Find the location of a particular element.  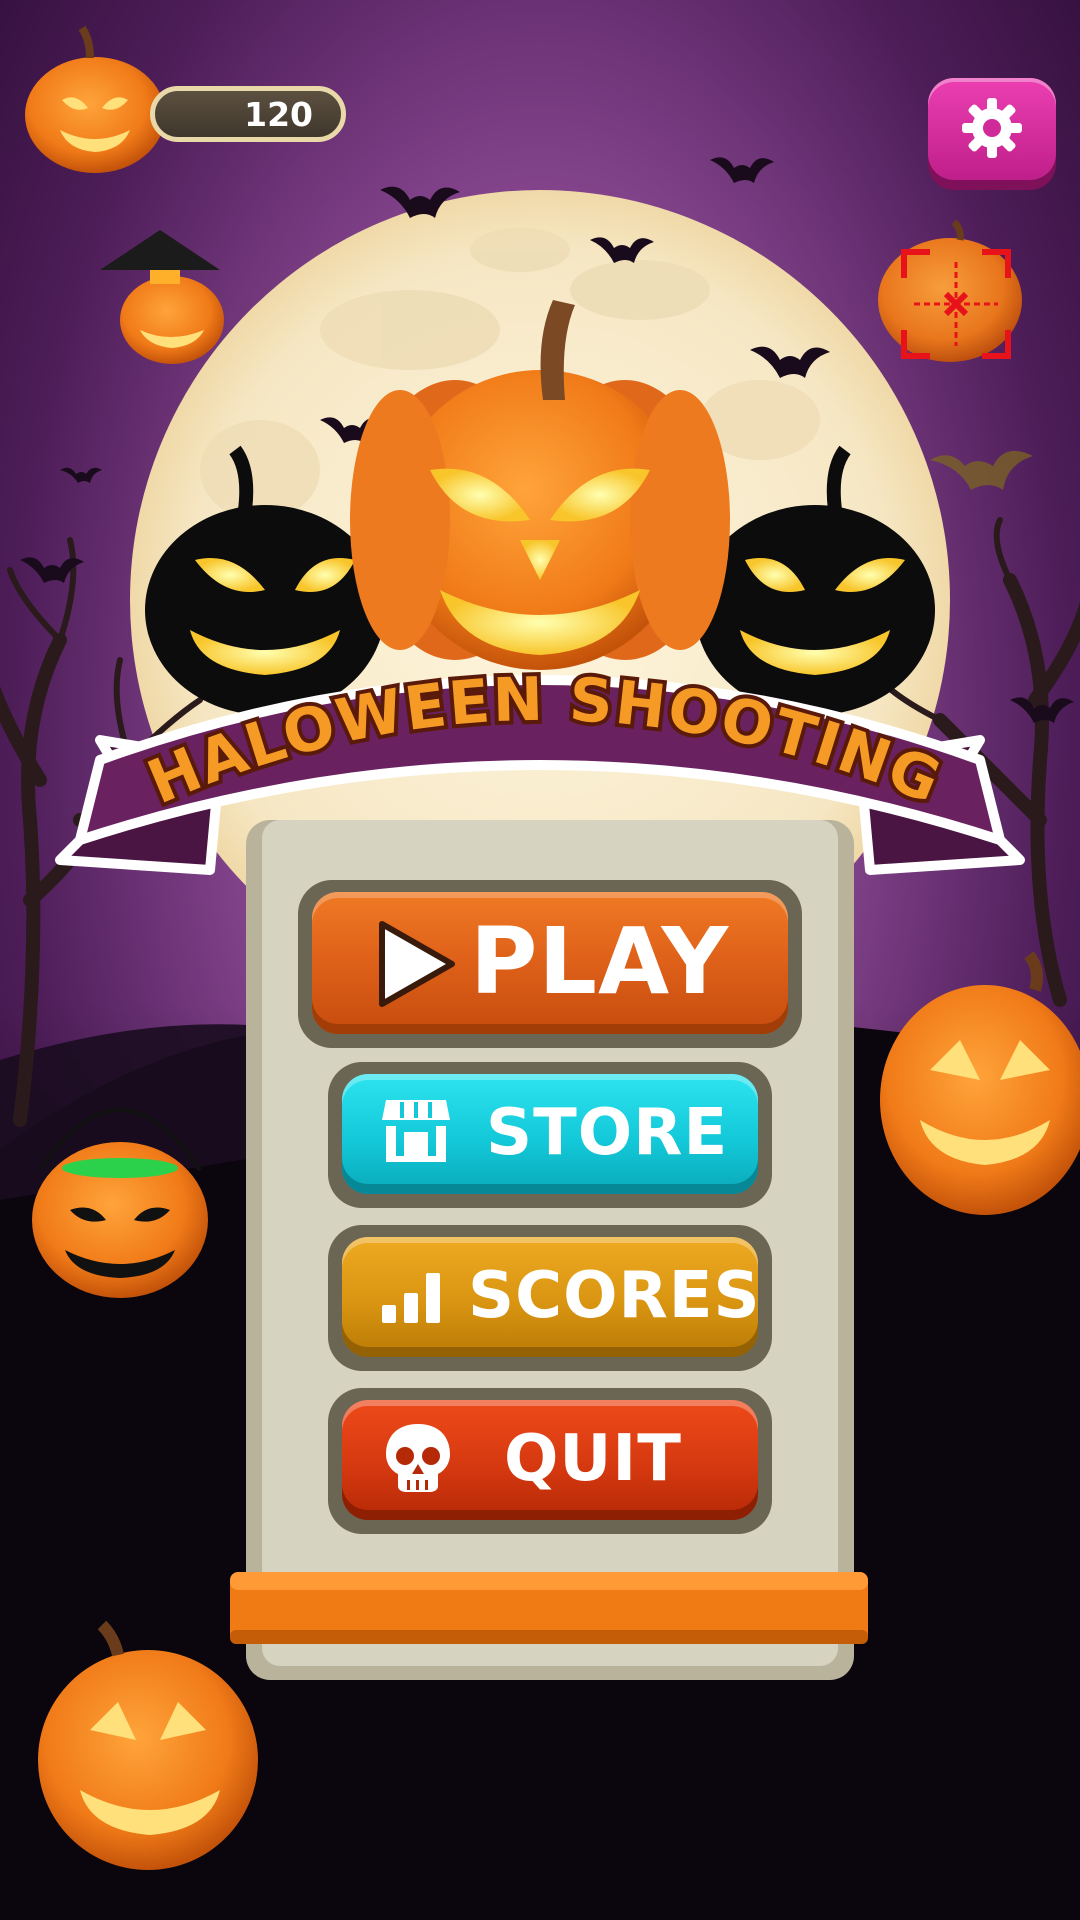

quit-button: QUIT is located at coordinates (550, 1461).